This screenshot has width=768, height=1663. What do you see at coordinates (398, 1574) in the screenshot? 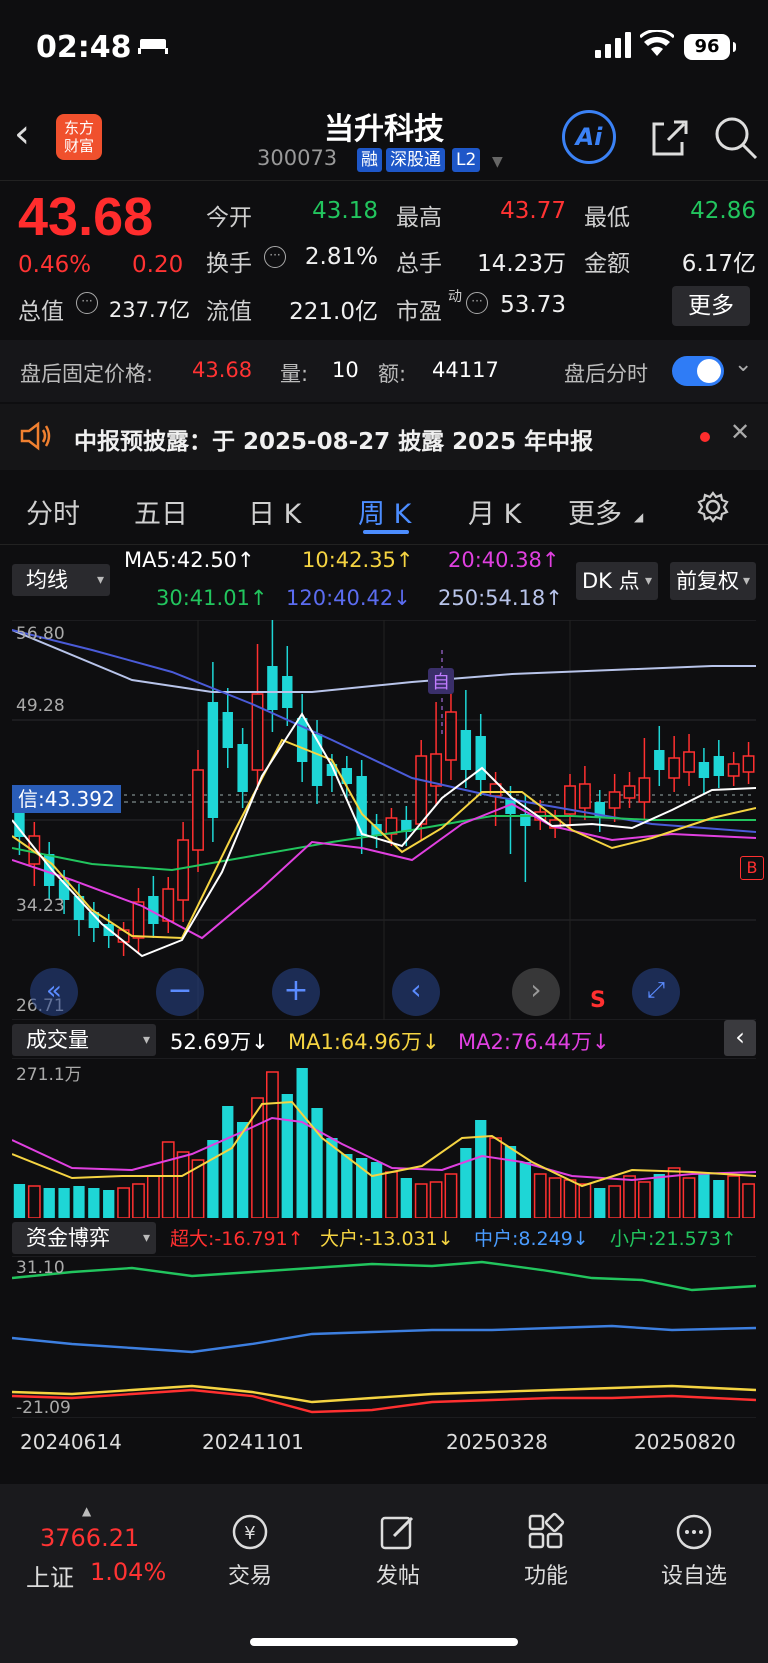
I see `nav-post: 发帖` at bounding box center [398, 1574].